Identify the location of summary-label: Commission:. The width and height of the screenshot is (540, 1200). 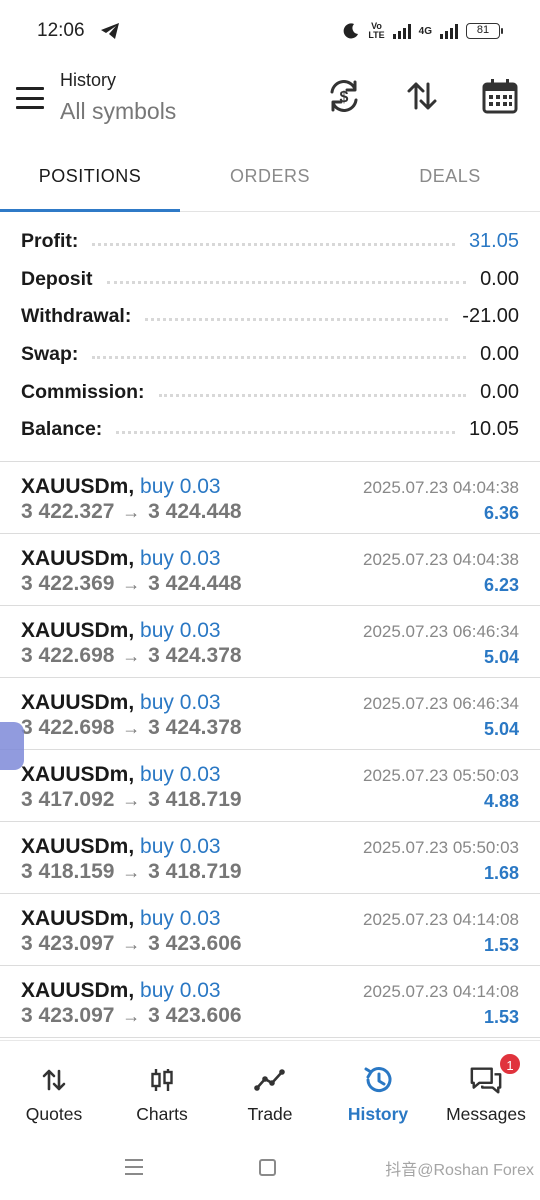
(83, 391).